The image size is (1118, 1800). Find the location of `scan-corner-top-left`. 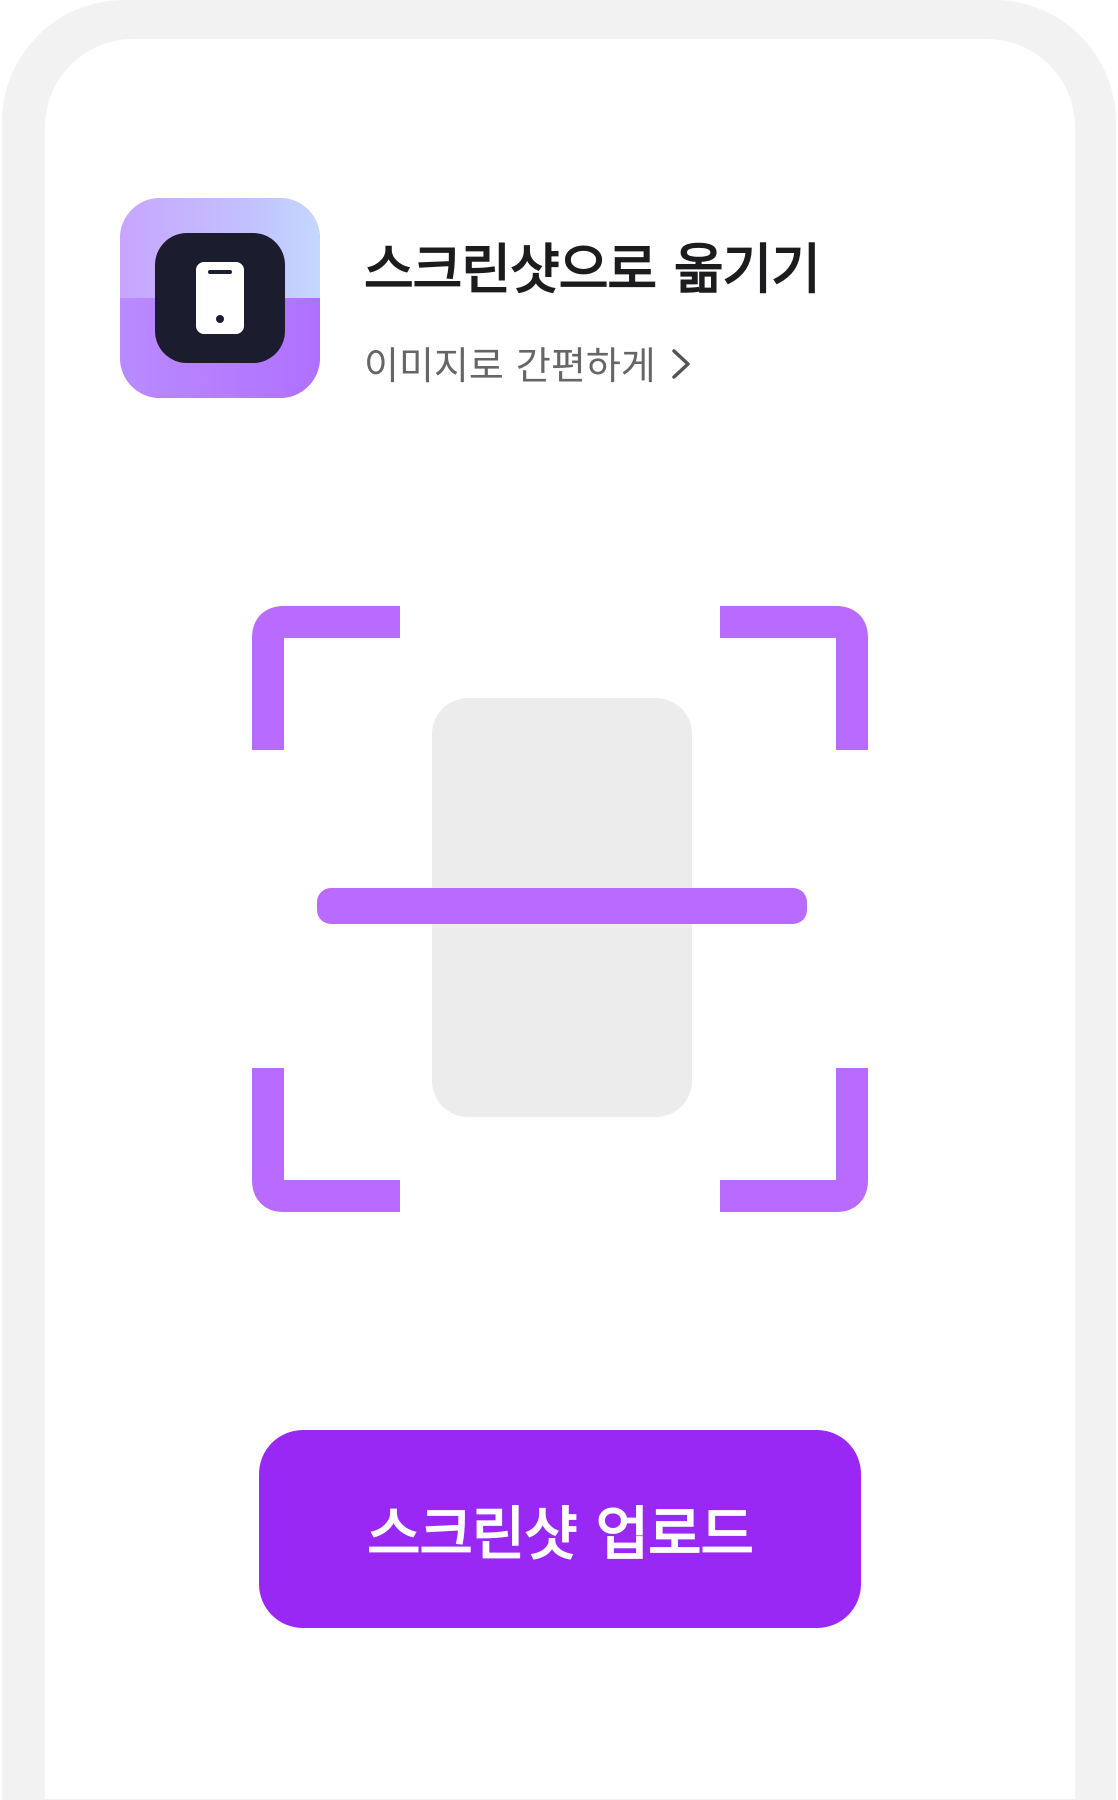

scan-corner-top-left is located at coordinates (326, 678).